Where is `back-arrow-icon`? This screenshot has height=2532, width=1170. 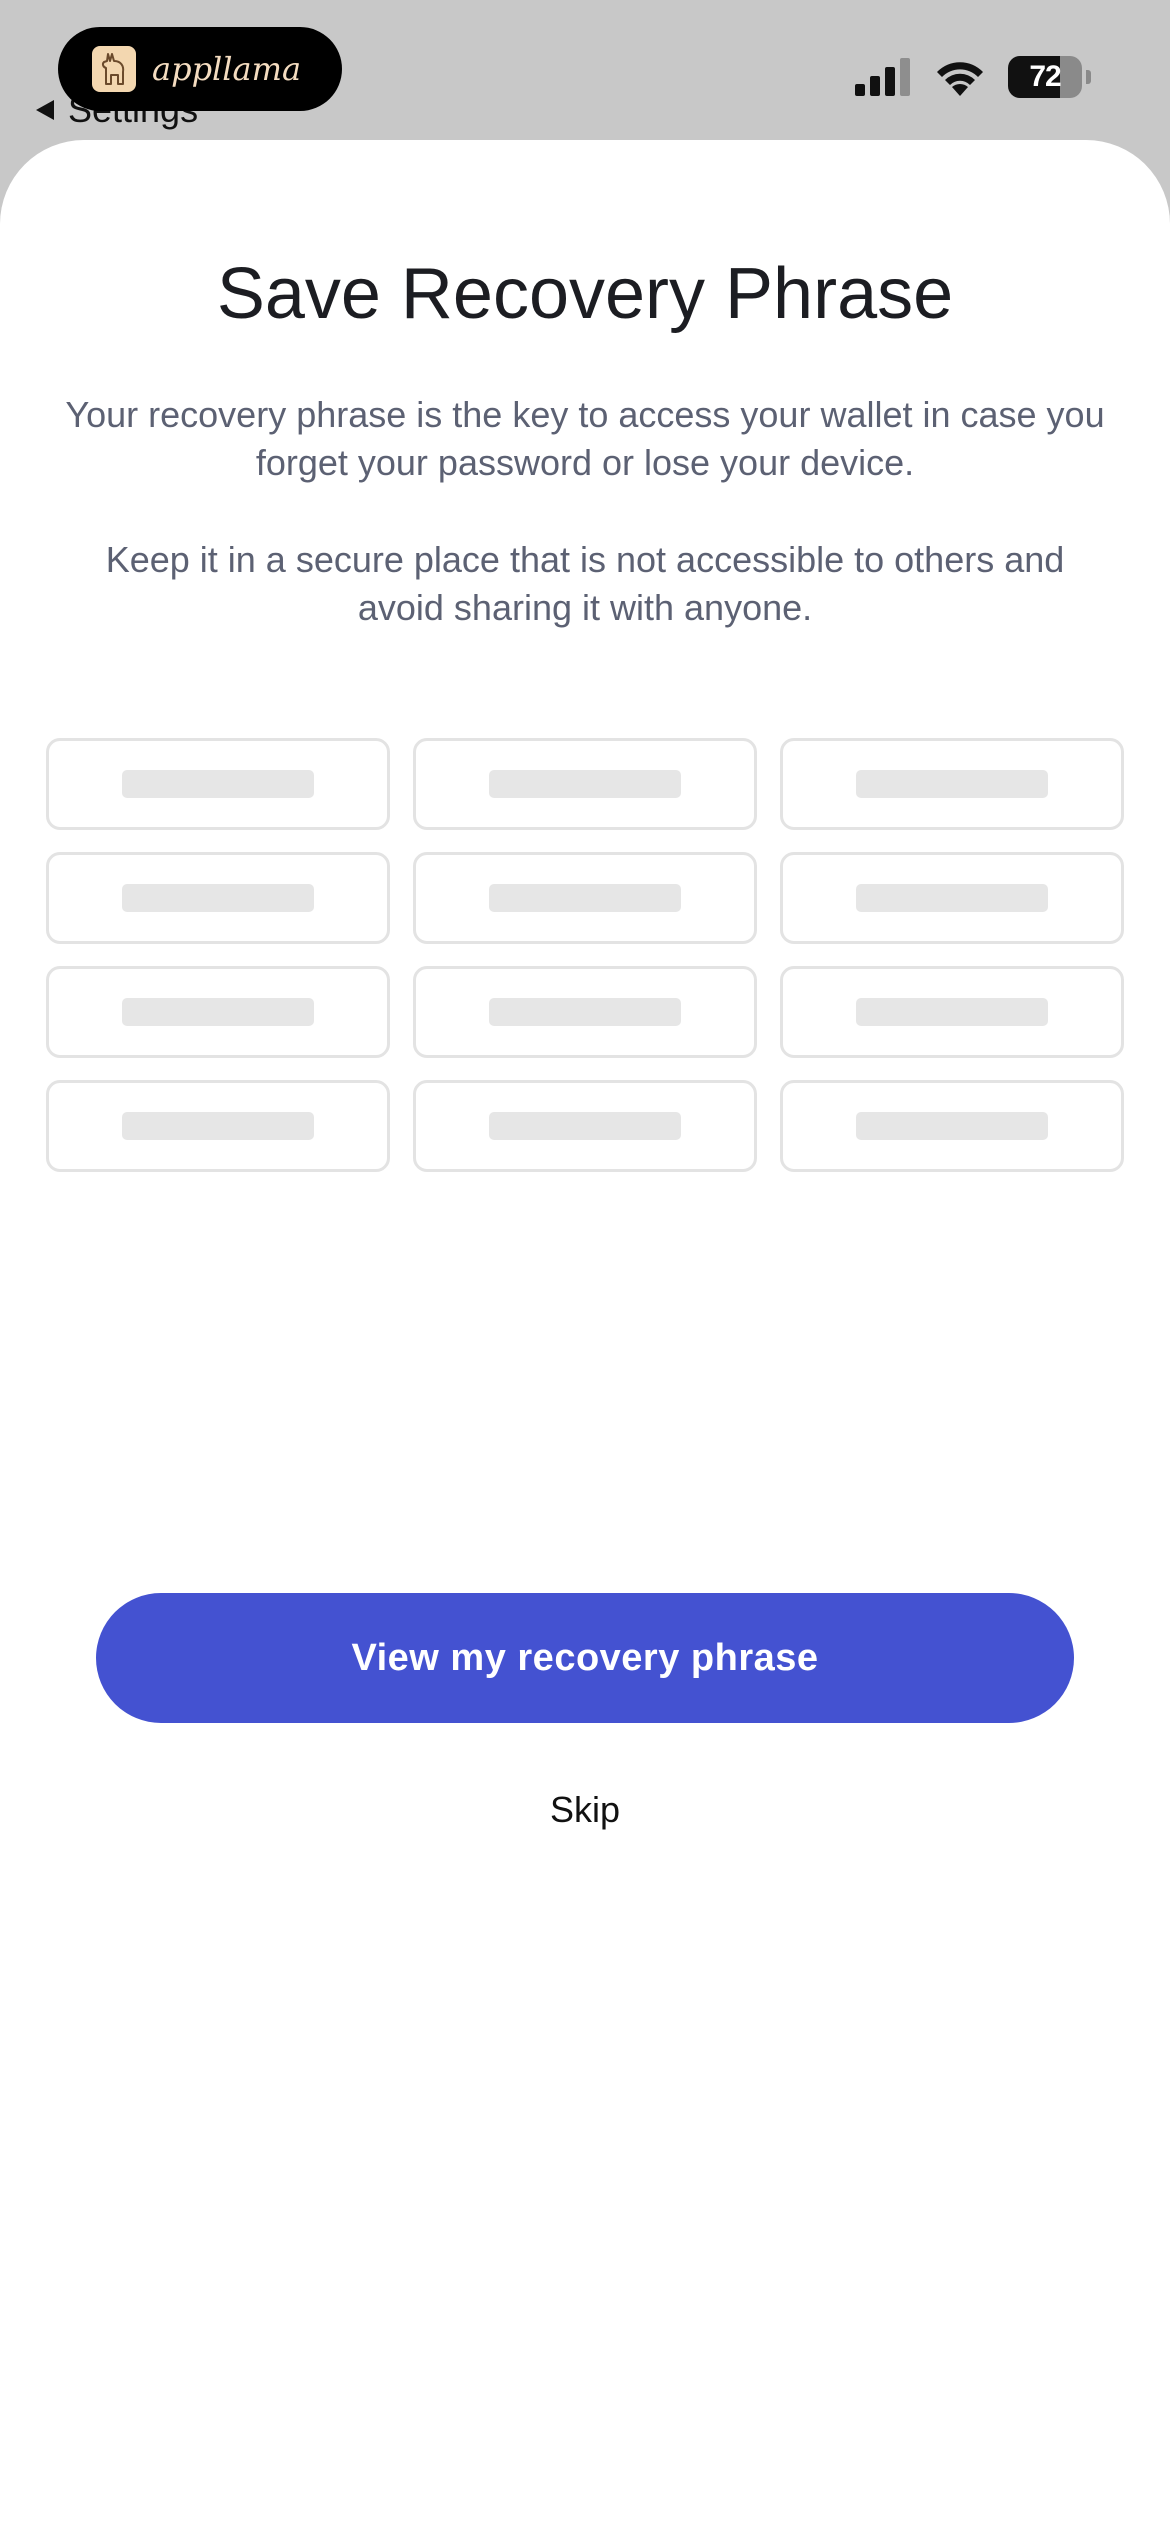
back-arrow-icon is located at coordinates (45, 110).